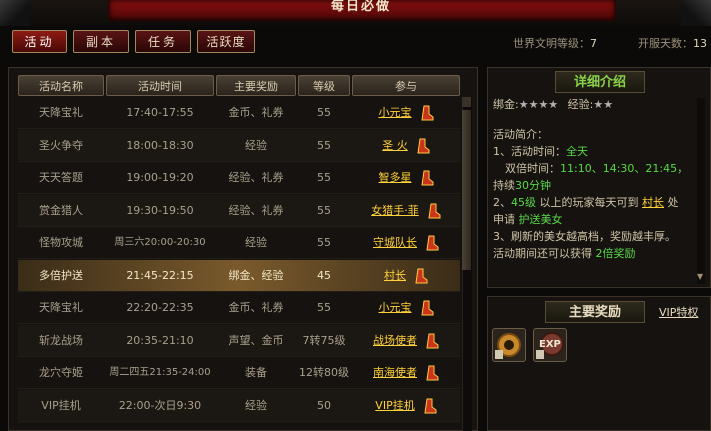 The height and width of the screenshot is (431, 711). I want to click on bind-gold-icon, so click(509, 345).